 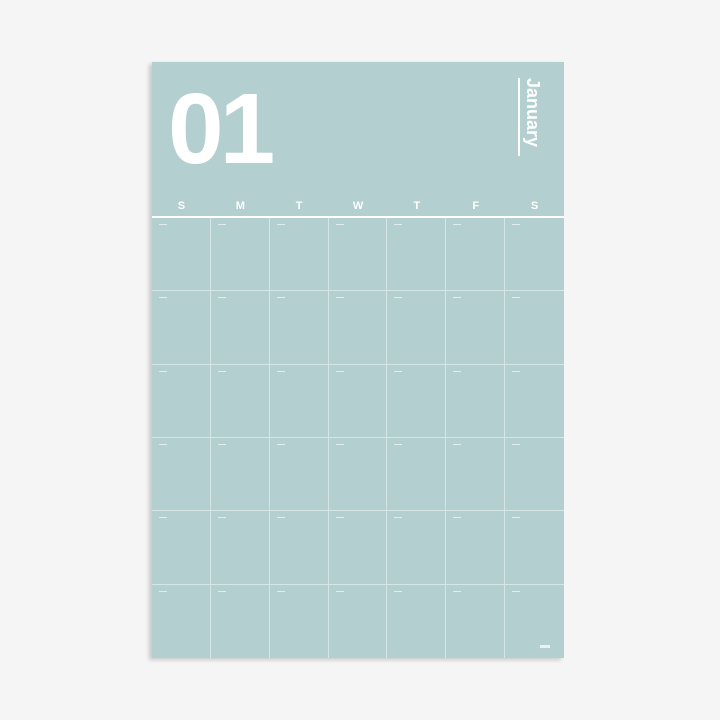 I want to click on weekday-wednesday: W, so click(x=358, y=206).